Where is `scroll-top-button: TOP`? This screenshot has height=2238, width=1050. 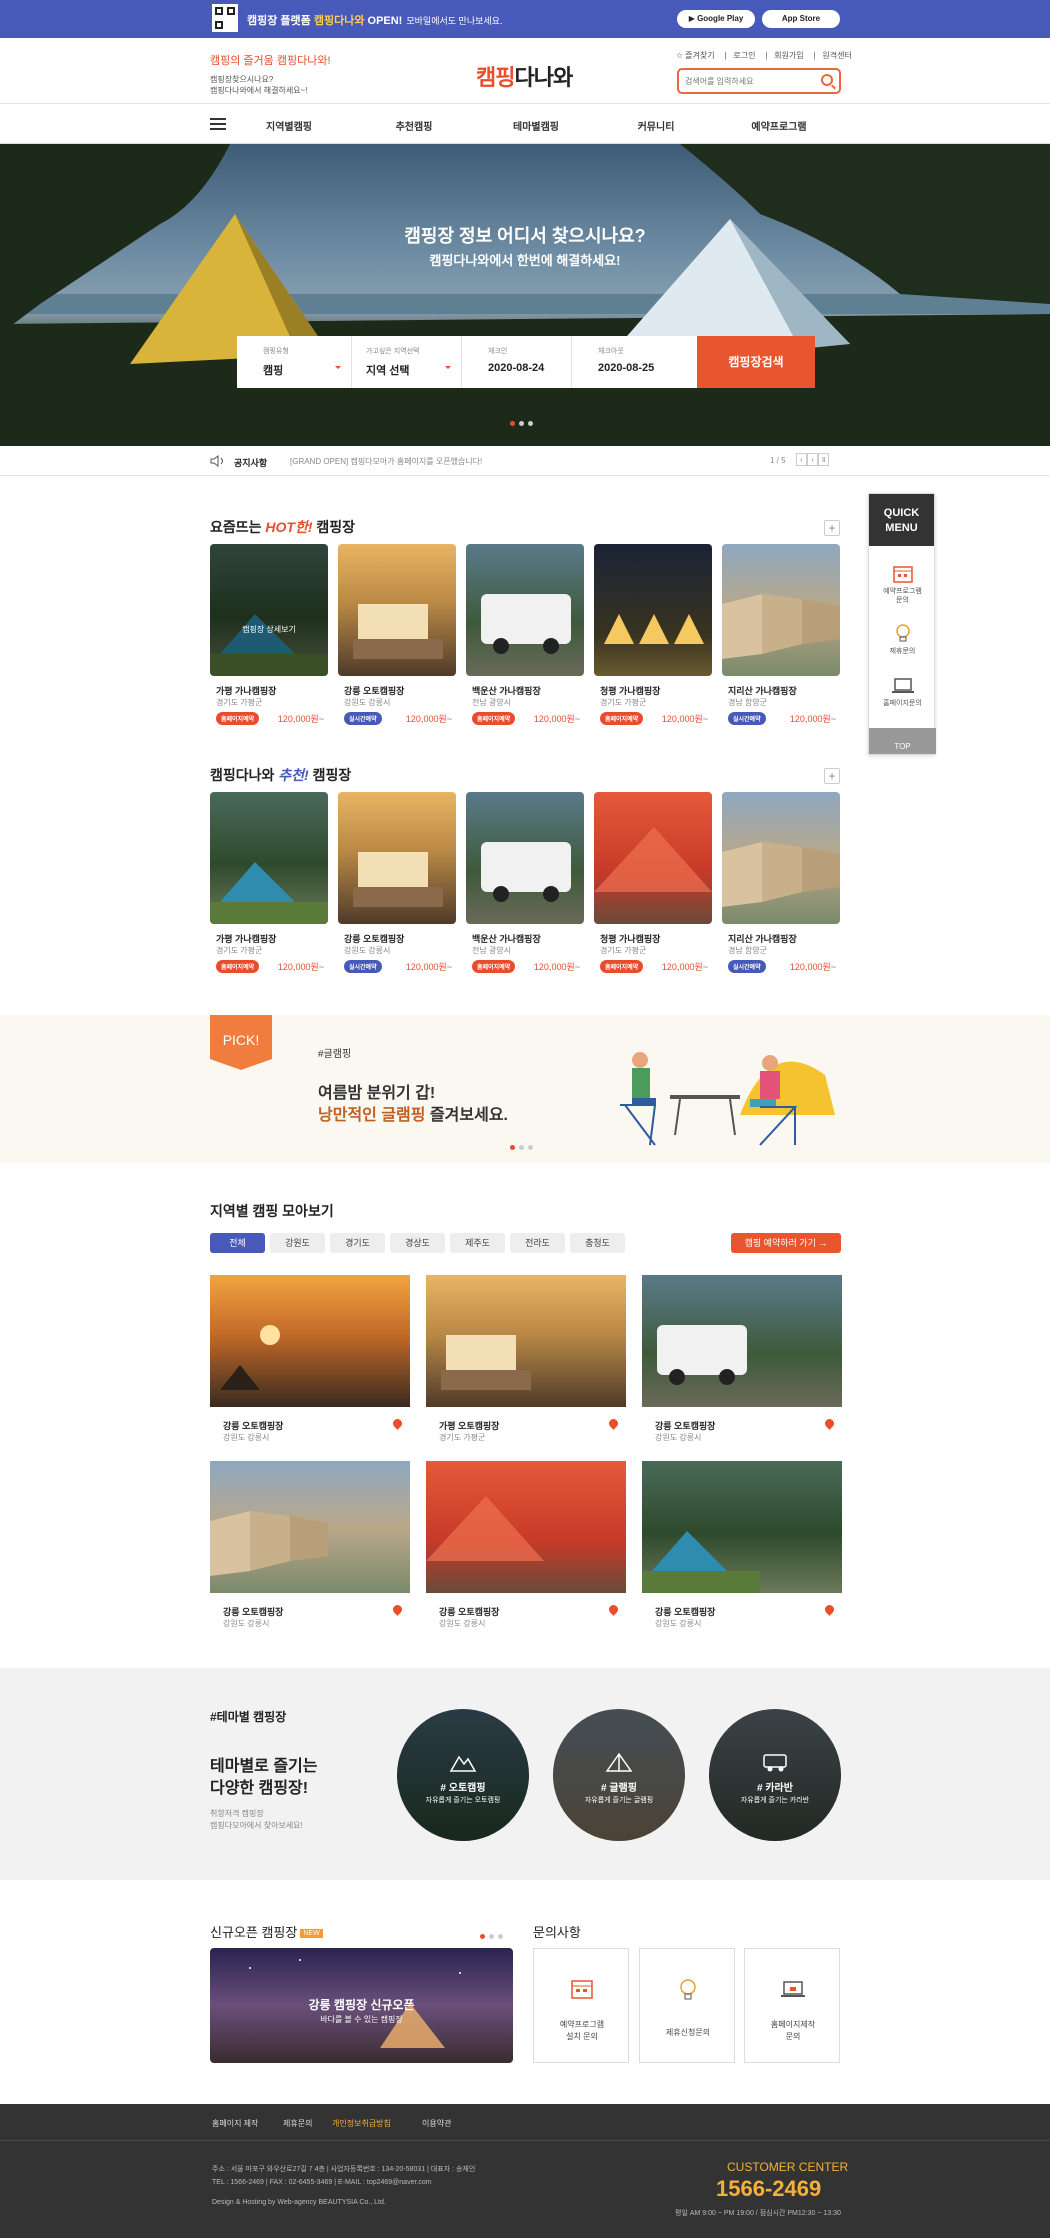
scroll-top-button: TOP is located at coordinates (902, 741).